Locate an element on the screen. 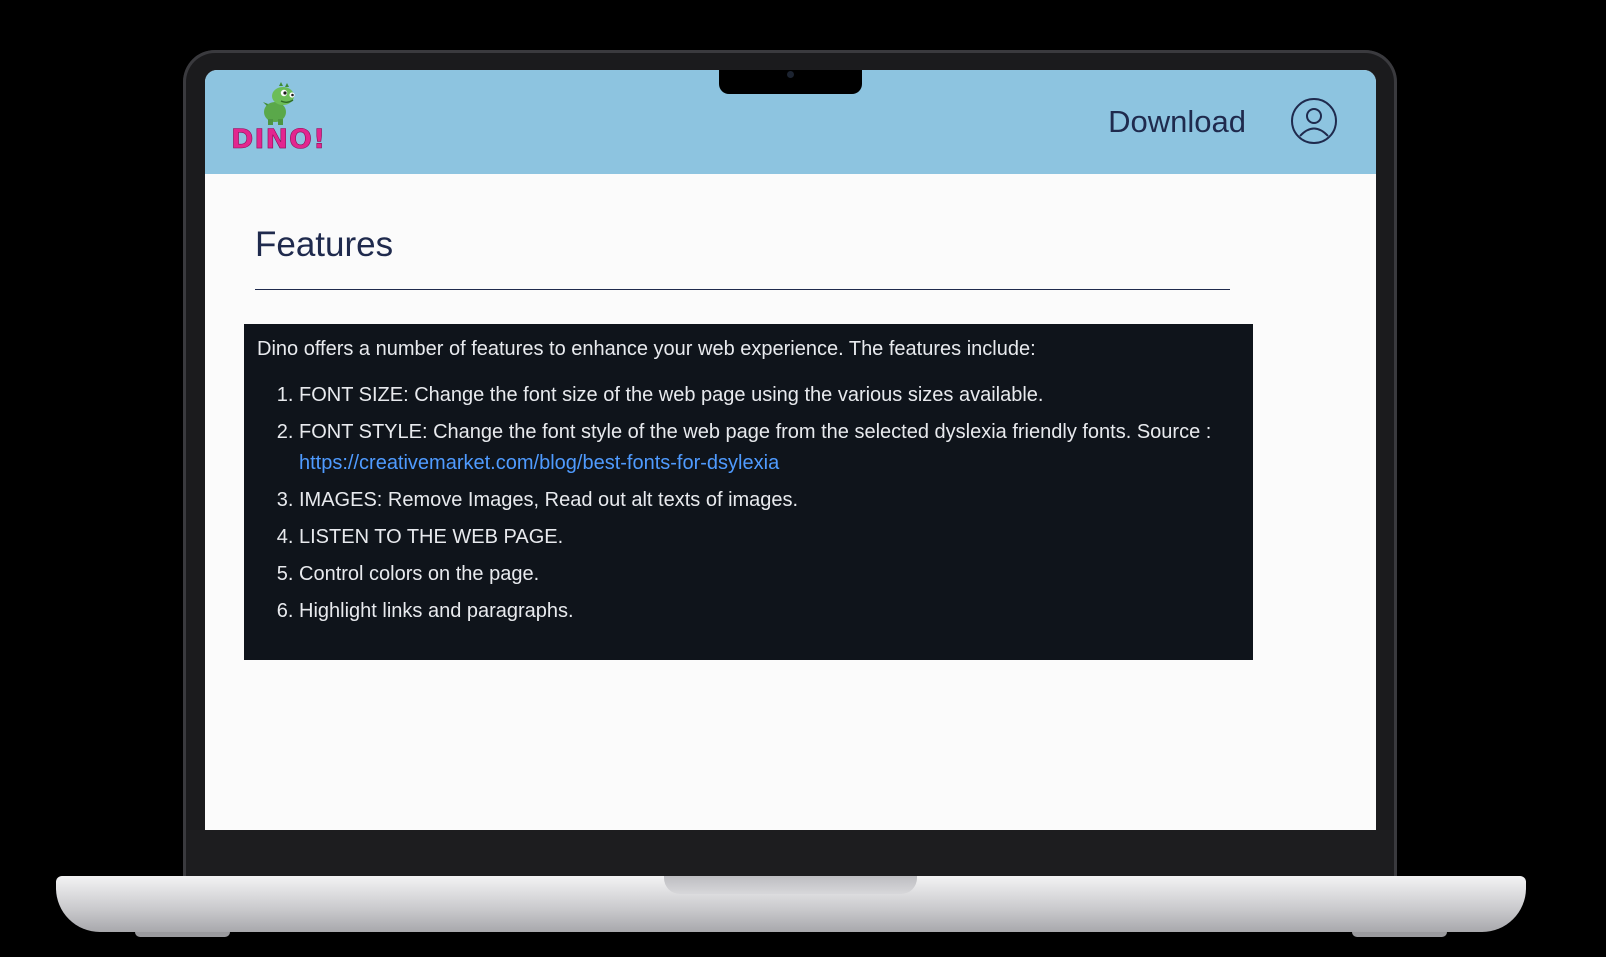 The height and width of the screenshot is (957, 1606). page-title: Features is located at coordinates (324, 244).